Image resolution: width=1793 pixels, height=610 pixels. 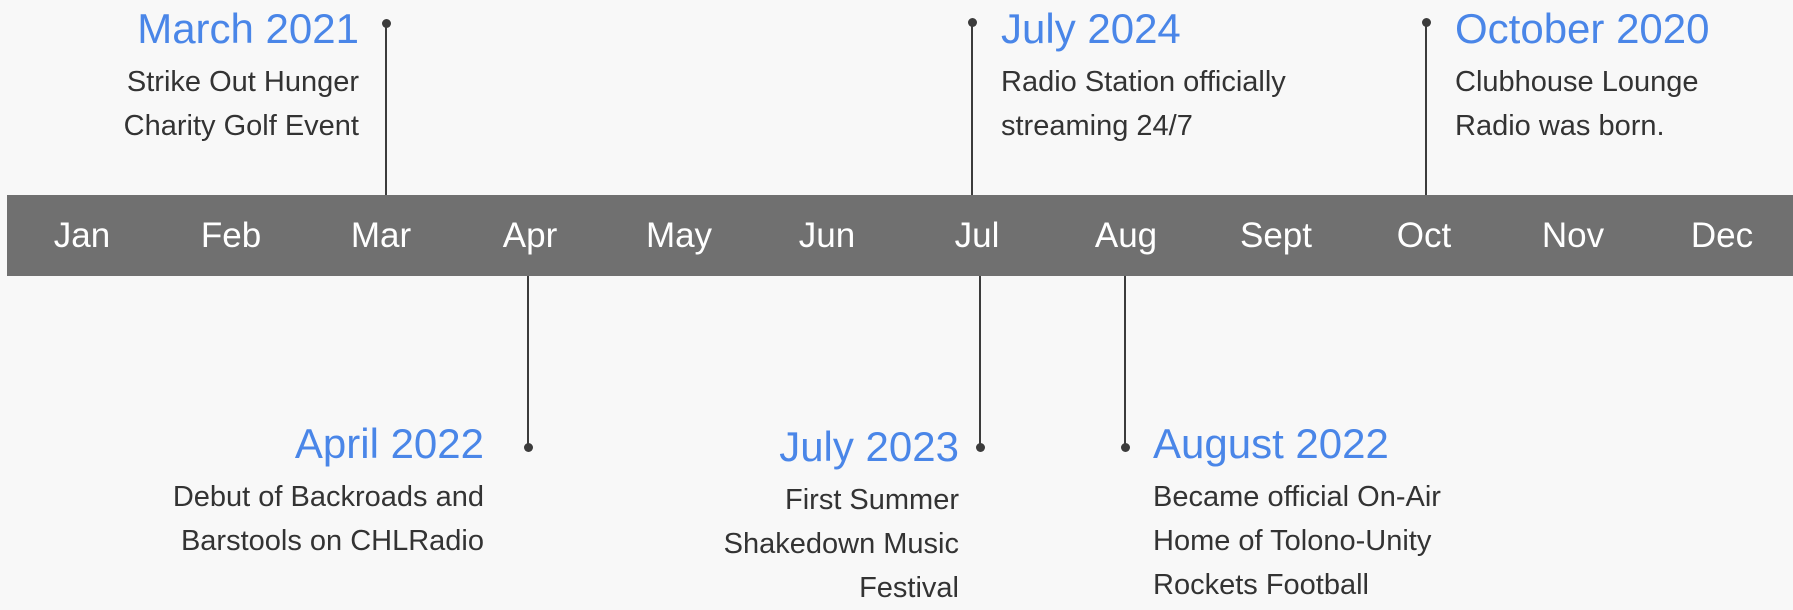 What do you see at coordinates (1424, 235) in the screenshot?
I see `month-label-oct: Oct` at bounding box center [1424, 235].